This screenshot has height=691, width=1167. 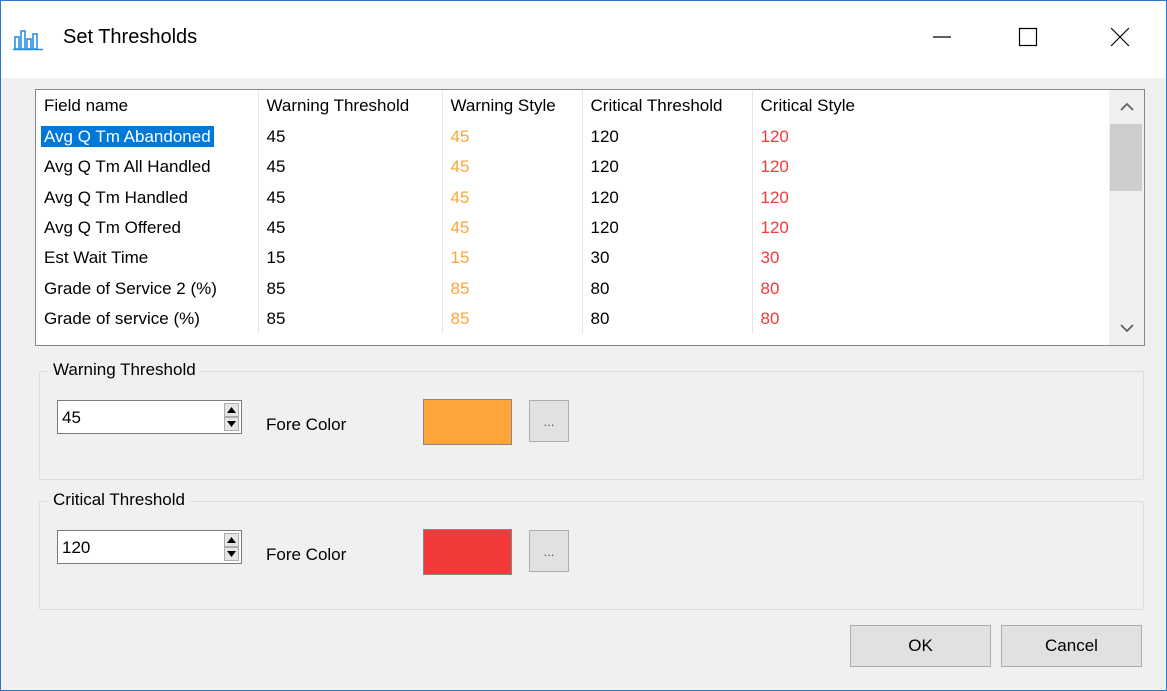 What do you see at coordinates (306, 424) in the screenshot?
I see `warning-fore-color-label: Fore Color` at bounding box center [306, 424].